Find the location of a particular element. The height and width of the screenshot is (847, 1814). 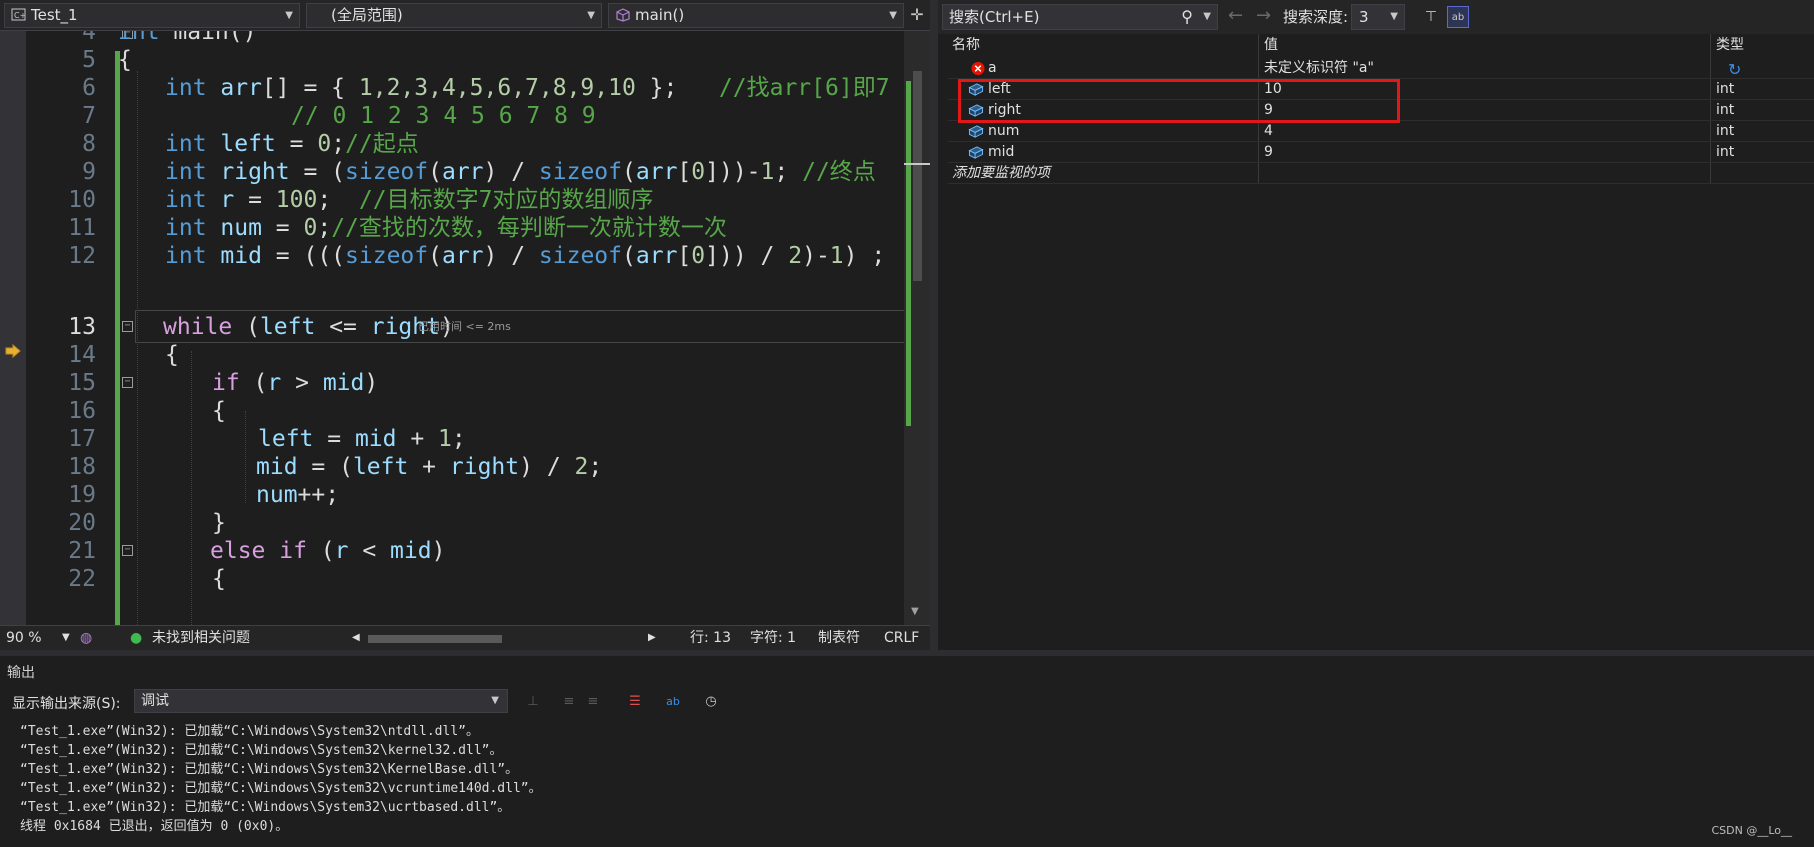

pane-splitter is located at coordinates (934, 325).